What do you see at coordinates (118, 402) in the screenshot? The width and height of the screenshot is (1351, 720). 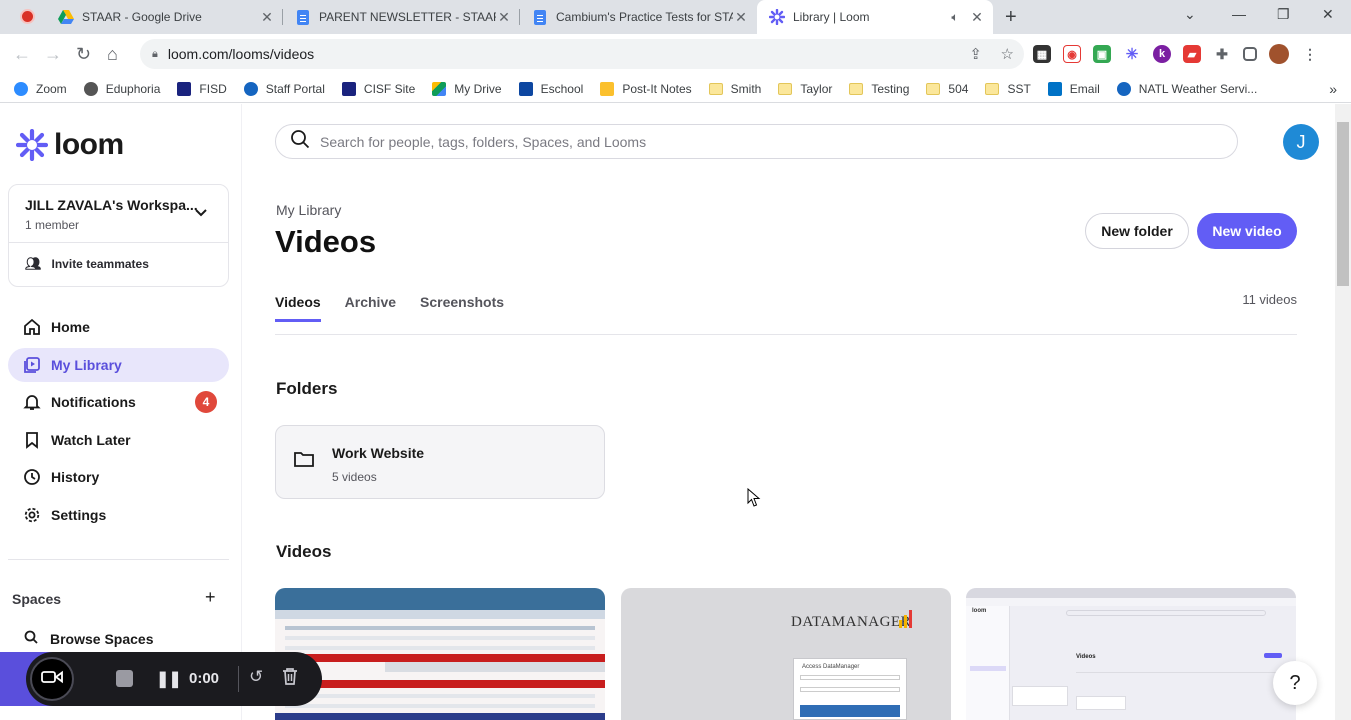 I see `sidebar-item-notifications: Notifications 4` at bounding box center [118, 402].